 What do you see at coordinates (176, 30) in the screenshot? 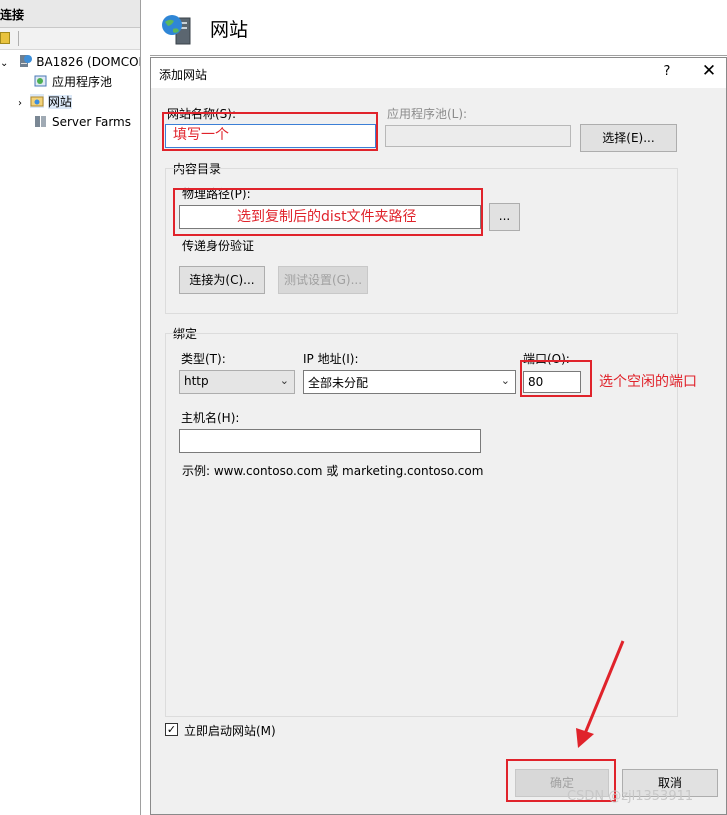
I see `globe-server-icon` at bounding box center [176, 30].